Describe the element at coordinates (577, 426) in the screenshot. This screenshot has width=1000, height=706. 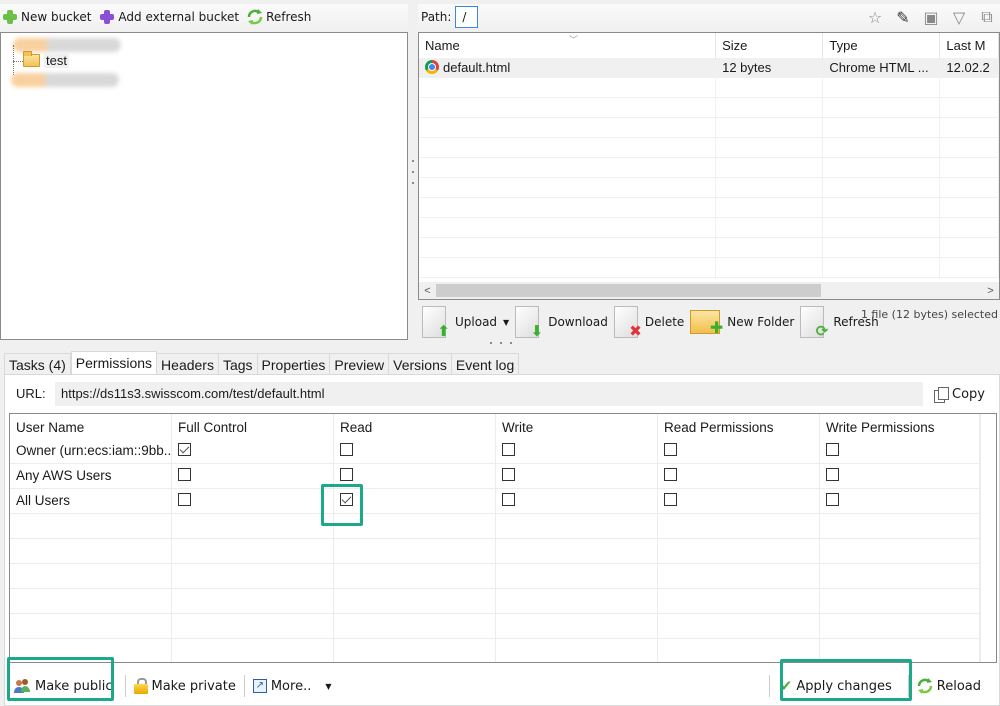
I see `column-header-write: Write` at that location.